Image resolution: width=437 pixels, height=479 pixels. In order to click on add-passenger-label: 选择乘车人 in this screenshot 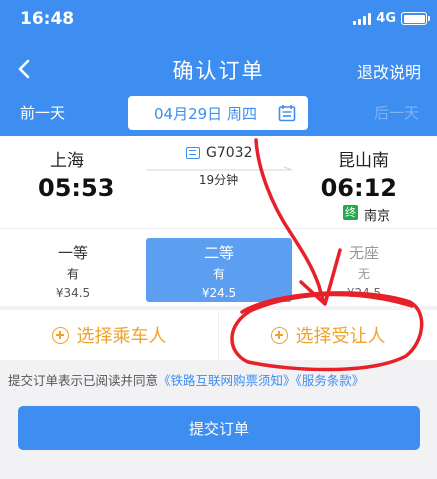, I will do `click(121, 336)`.